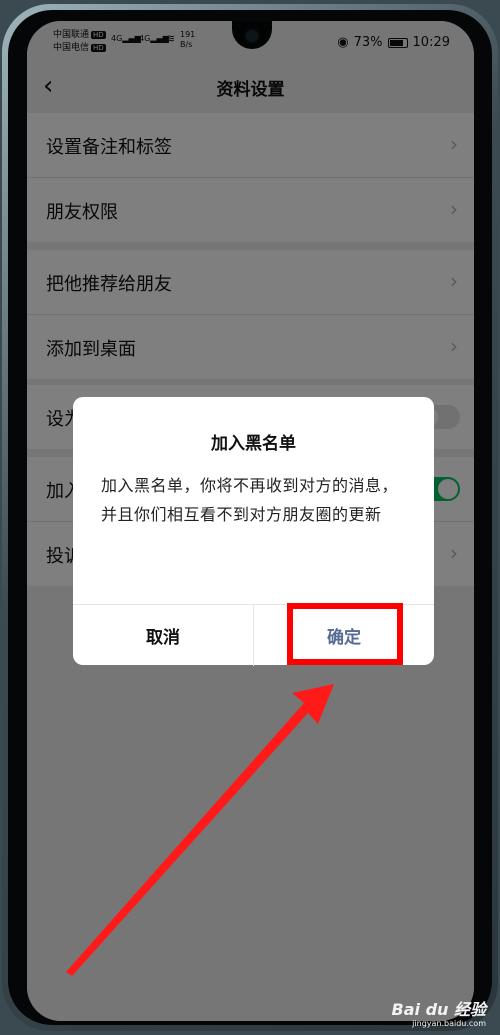 The image size is (500, 1035). What do you see at coordinates (449, 1023) in the screenshot?
I see `watermark-url: jingyan.baidu.com` at bounding box center [449, 1023].